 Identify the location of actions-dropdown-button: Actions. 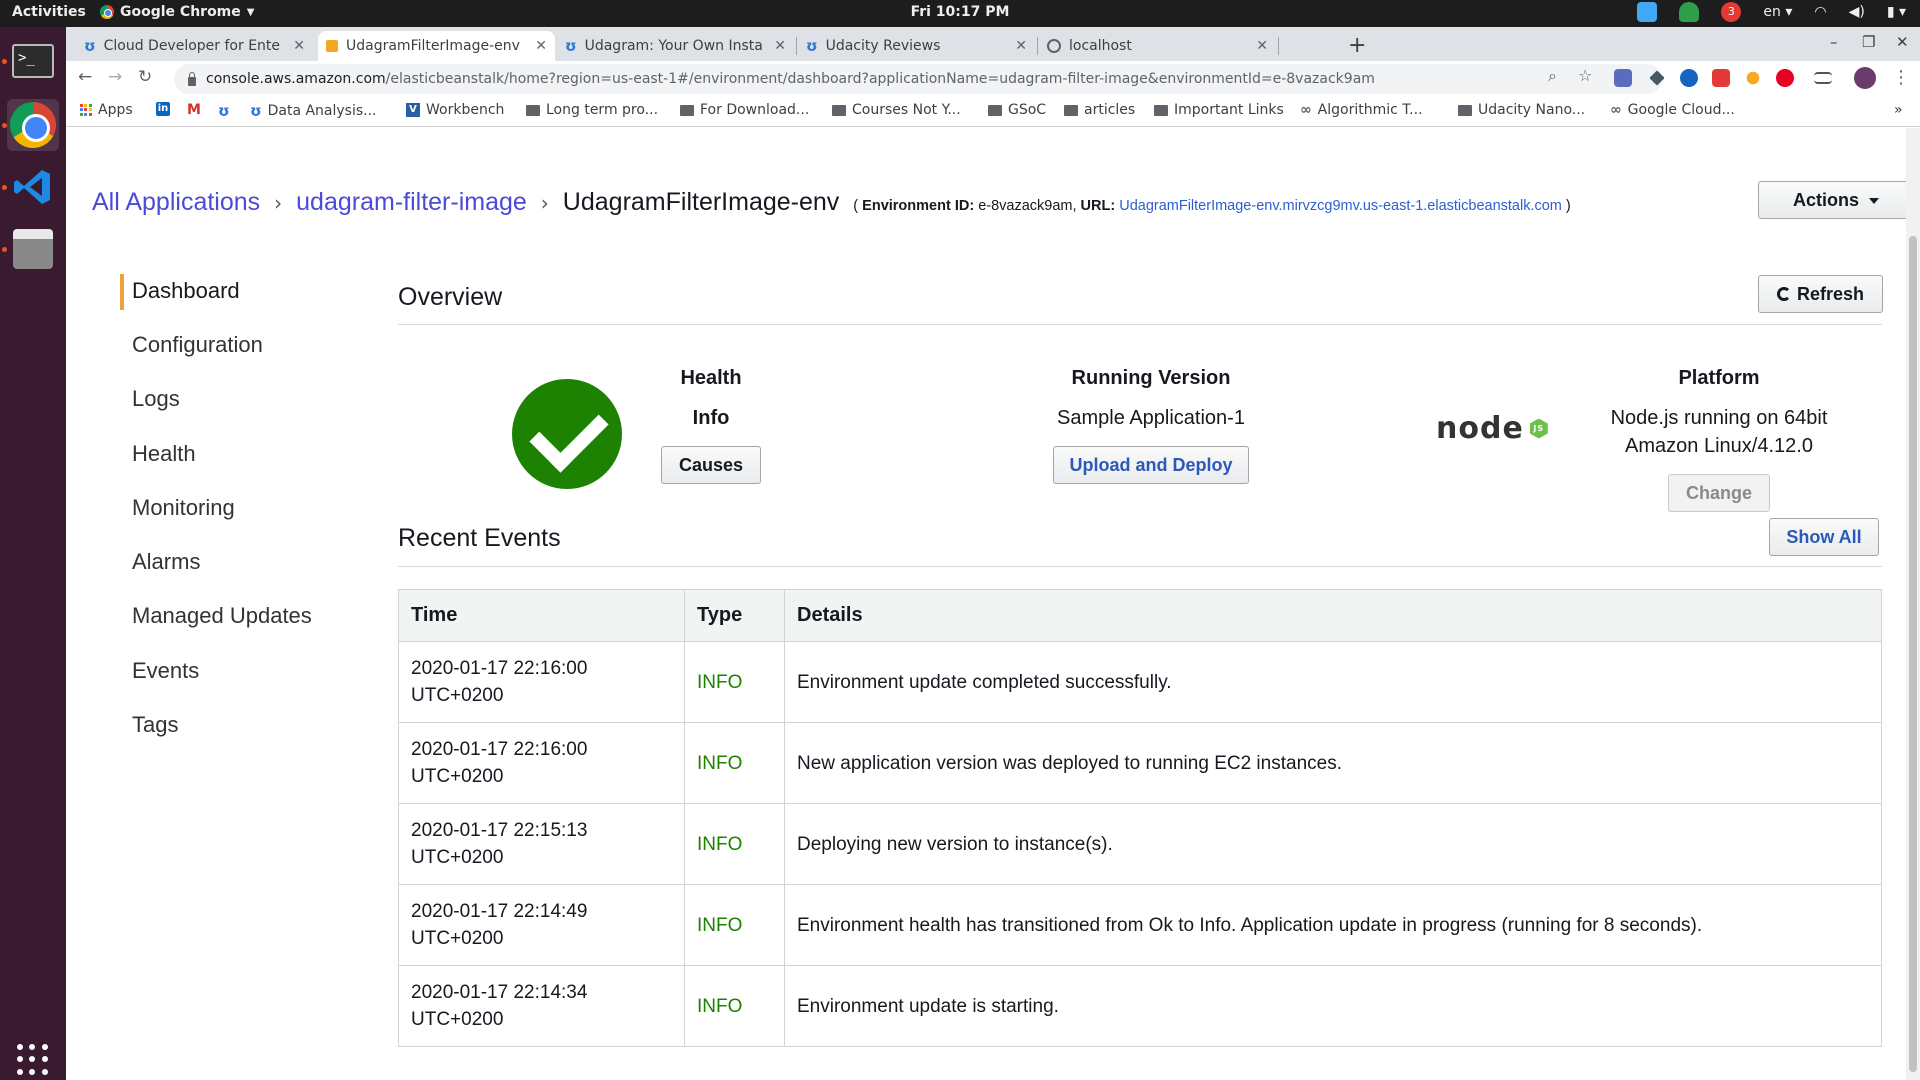
(1836, 200).